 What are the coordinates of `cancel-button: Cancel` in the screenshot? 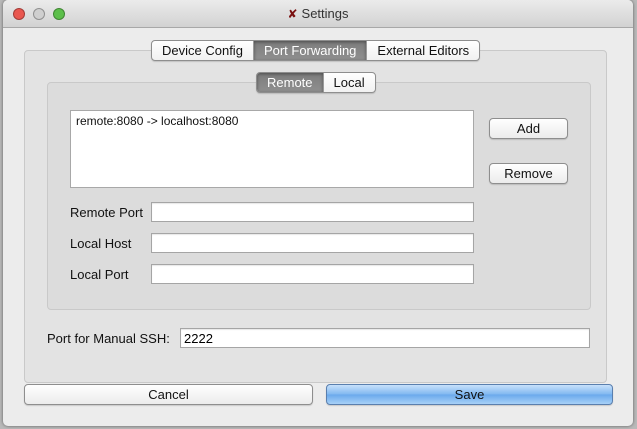 It's located at (168, 394).